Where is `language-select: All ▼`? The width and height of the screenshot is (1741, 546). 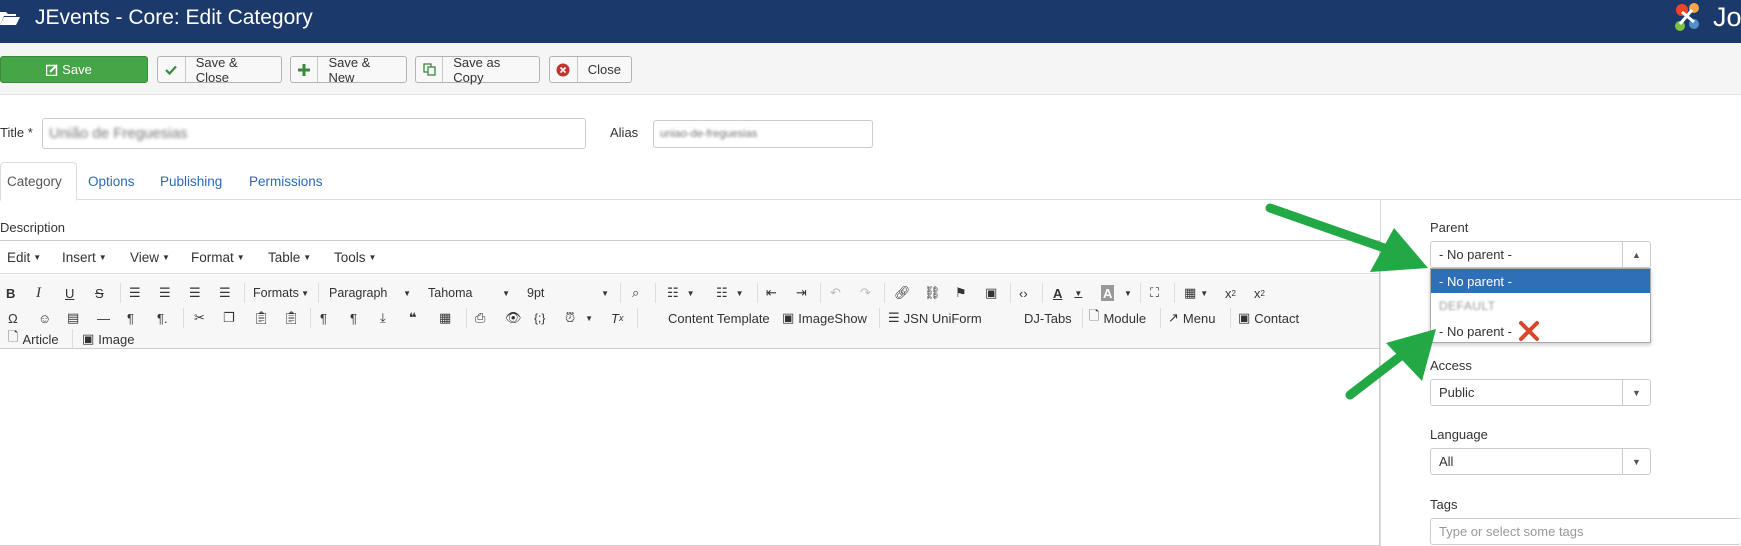
language-select: All ▼ is located at coordinates (1540, 461).